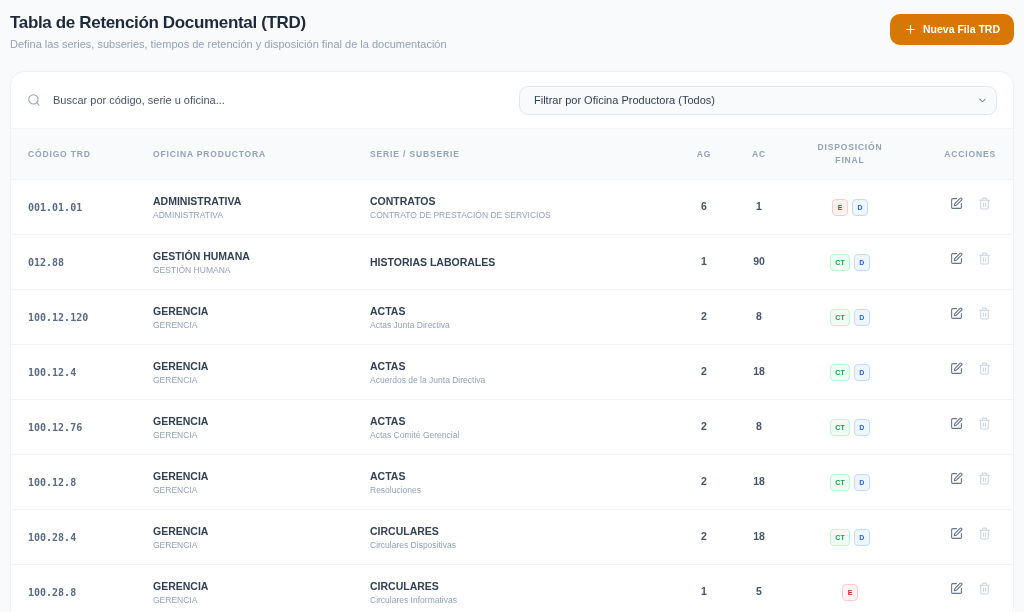  What do you see at coordinates (413, 544) in the screenshot?
I see `subseries-name: Circulares Dispositivas` at bounding box center [413, 544].